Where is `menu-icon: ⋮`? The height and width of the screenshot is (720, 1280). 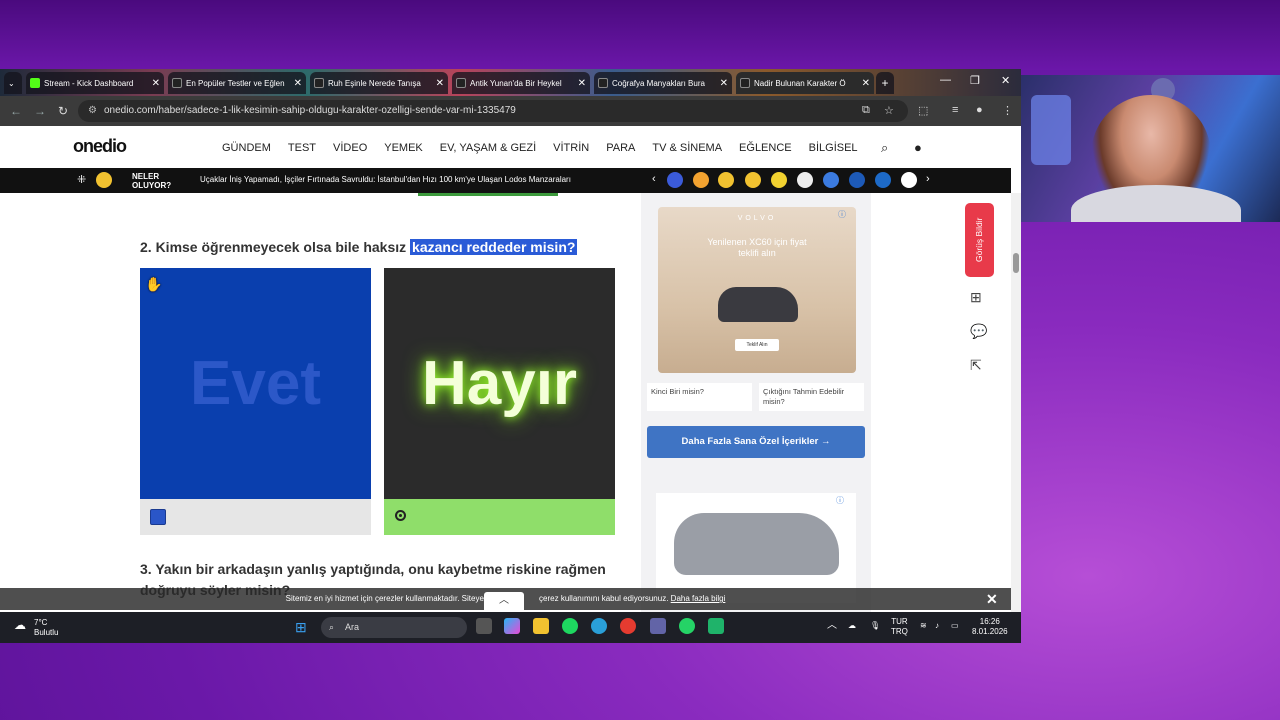 menu-icon: ⋮ is located at coordinates (1007, 110).